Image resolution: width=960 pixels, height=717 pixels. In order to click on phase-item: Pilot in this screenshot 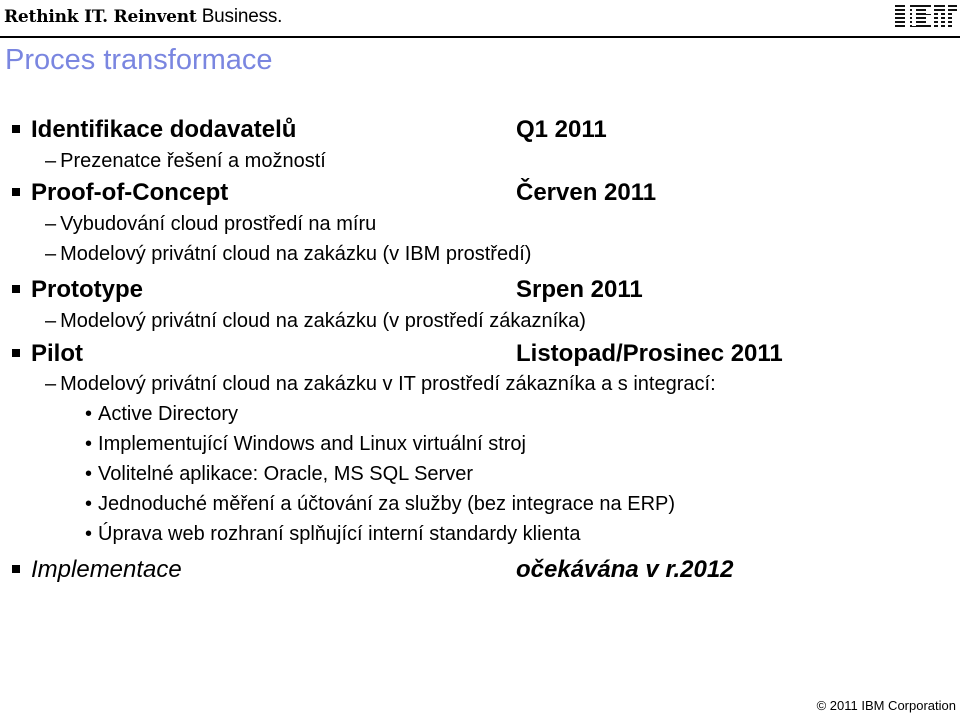, I will do `click(47, 354)`.